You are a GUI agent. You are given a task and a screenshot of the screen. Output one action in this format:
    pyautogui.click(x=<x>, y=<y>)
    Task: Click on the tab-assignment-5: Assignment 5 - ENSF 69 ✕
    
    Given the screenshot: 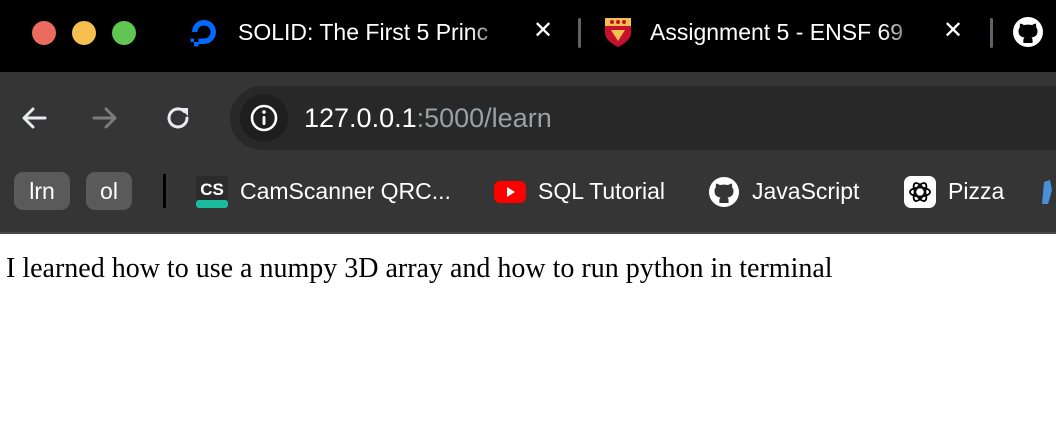 What is the action you would take?
    pyautogui.click(x=787, y=32)
    